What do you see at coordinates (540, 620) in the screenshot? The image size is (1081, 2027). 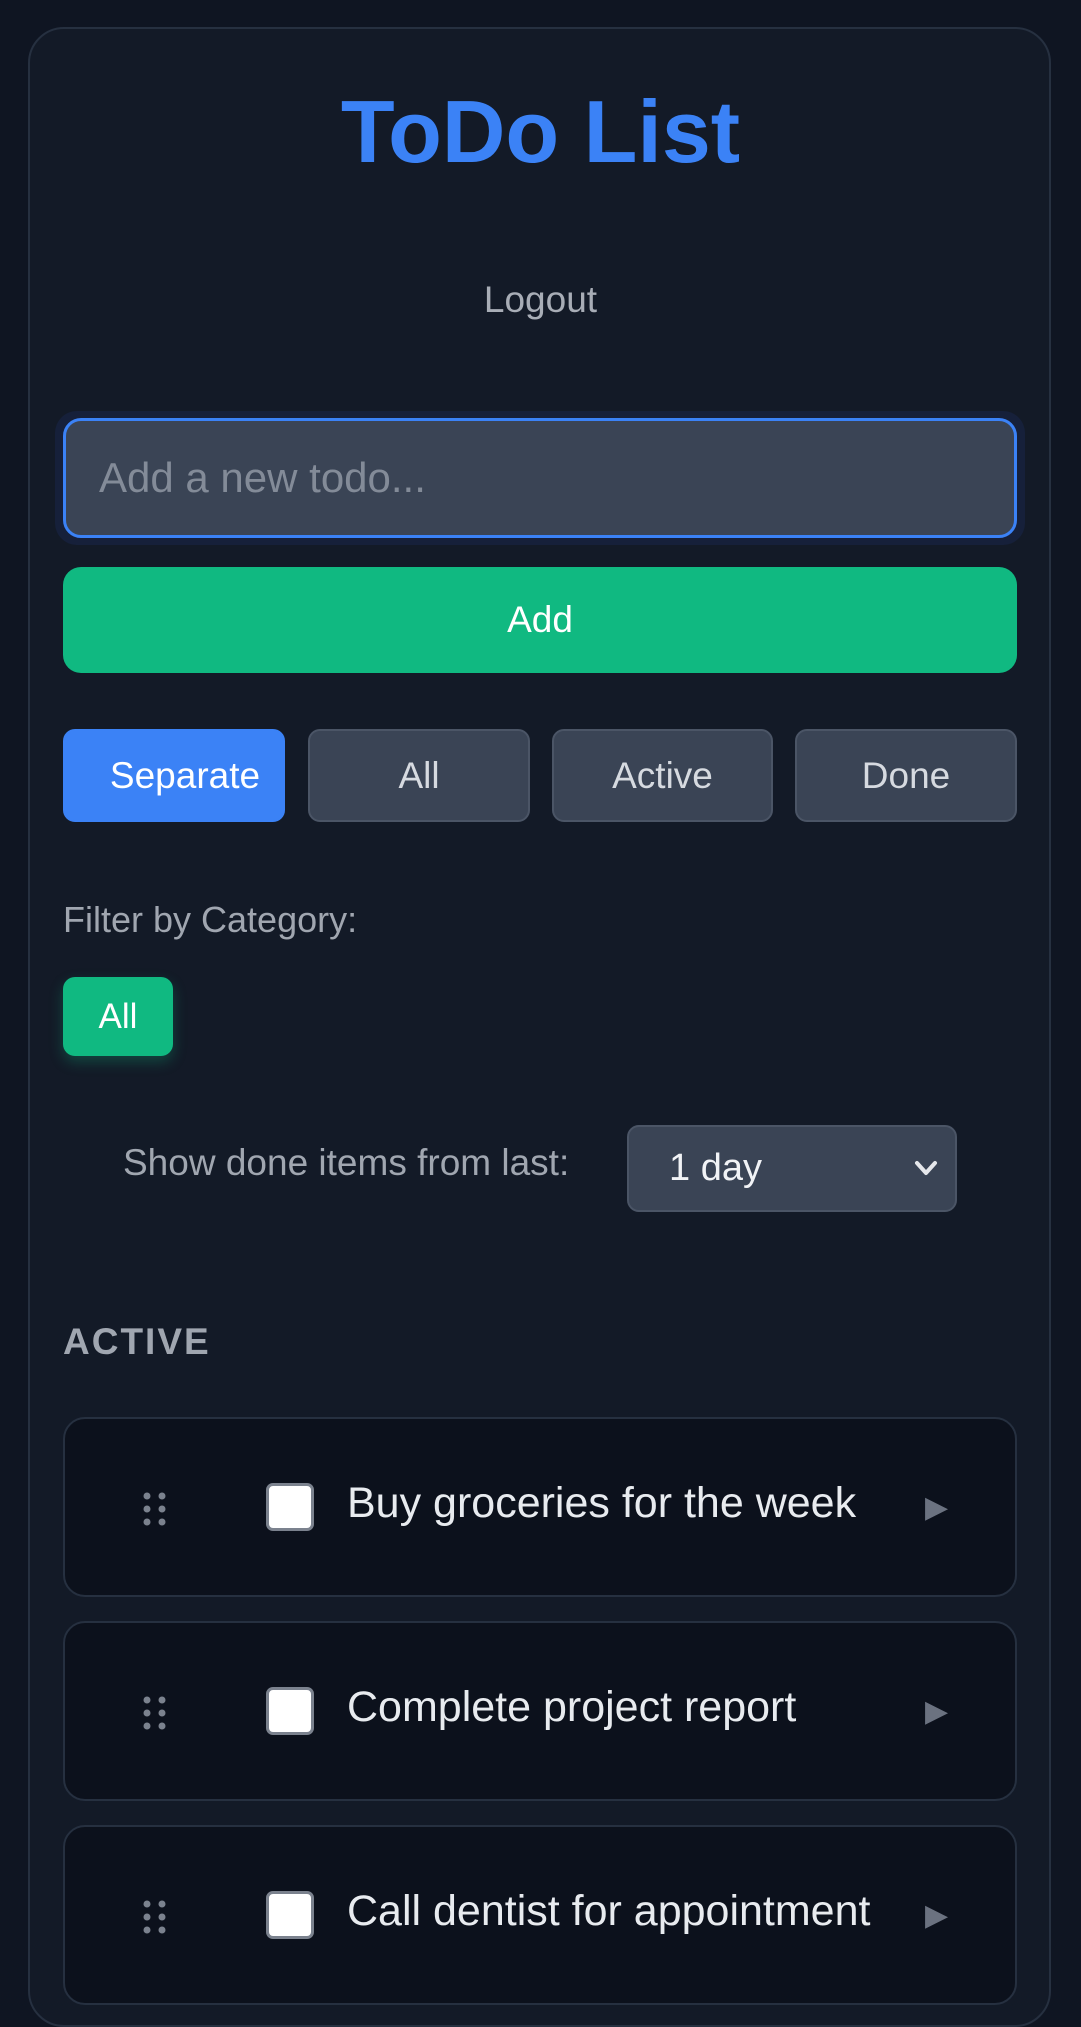 I see `add-button: Add` at bounding box center [540, 620].